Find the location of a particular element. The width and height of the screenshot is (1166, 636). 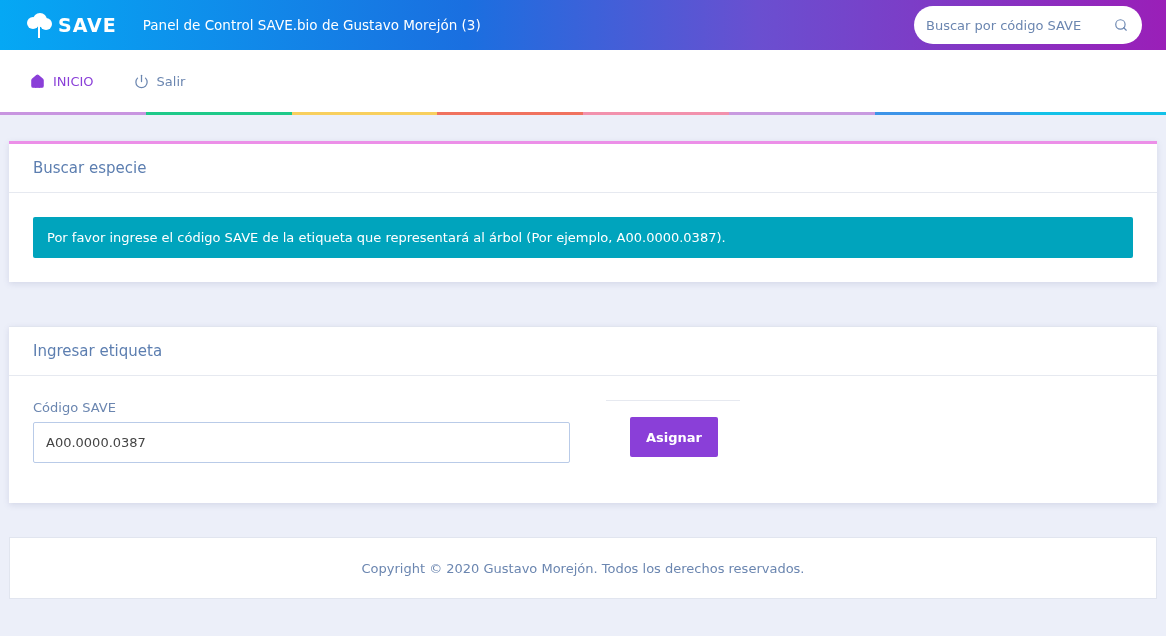

search-field: Buscar por código SAVE is located at coordinates (1028, 25).